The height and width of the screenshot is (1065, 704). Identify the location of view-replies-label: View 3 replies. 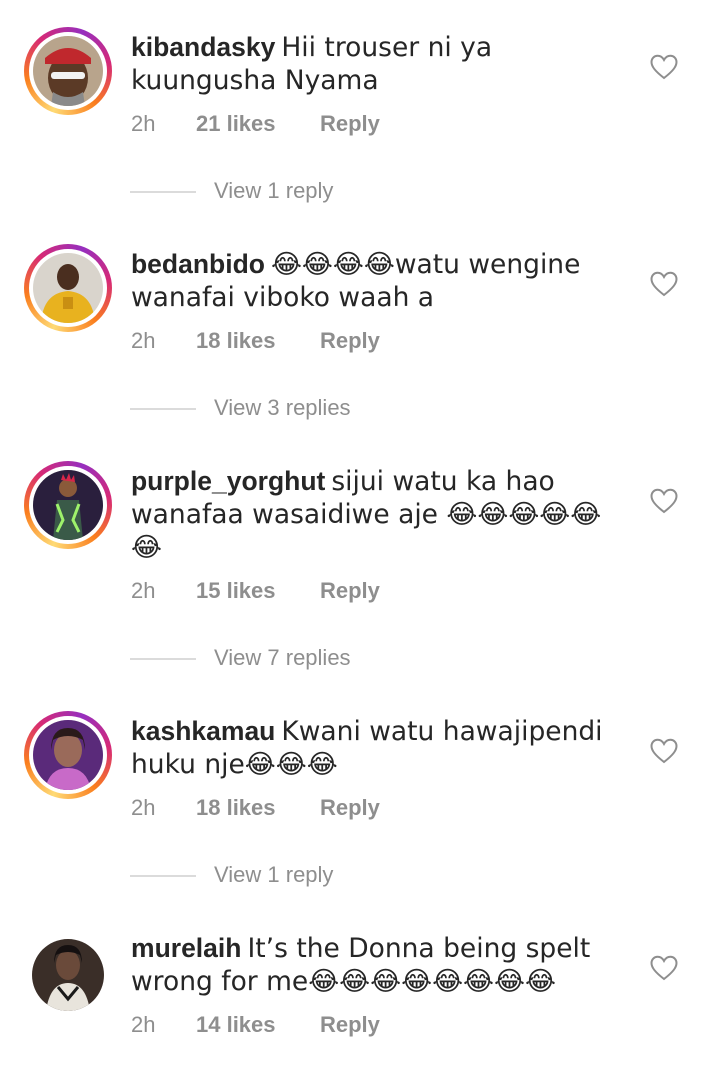
(282, 407).